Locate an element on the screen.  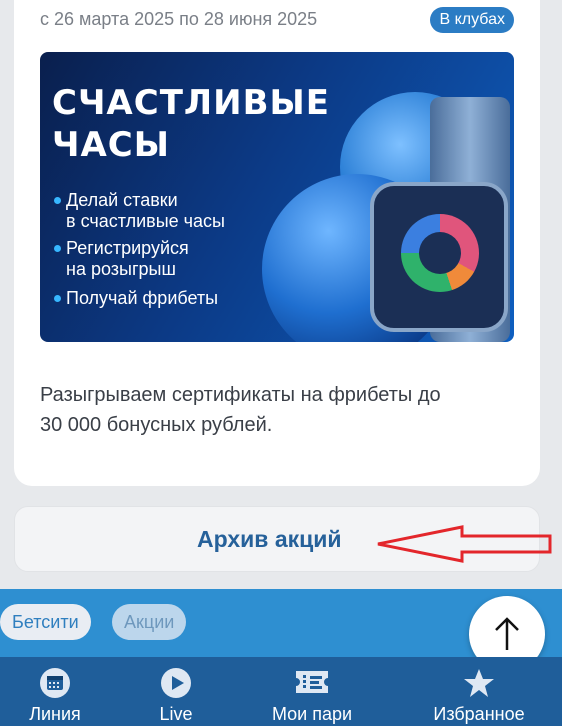
bullet-line: Получай фрибеты is located at coordinates (142, 298).